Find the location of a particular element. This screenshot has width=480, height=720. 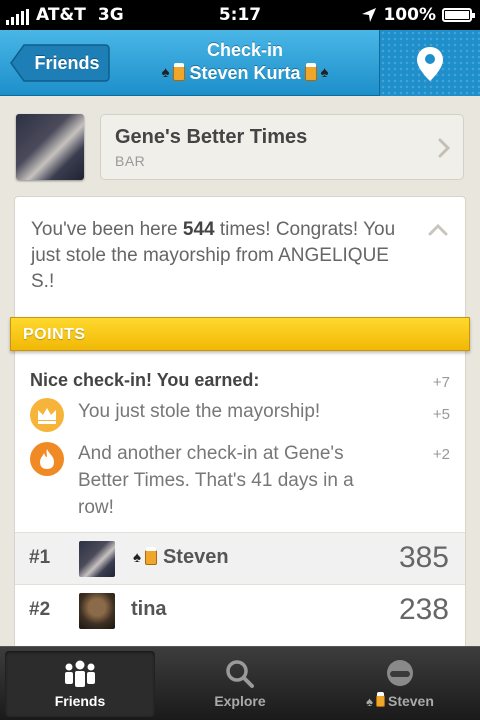

tab-friends: Friends is located at coordinates (80, 684).